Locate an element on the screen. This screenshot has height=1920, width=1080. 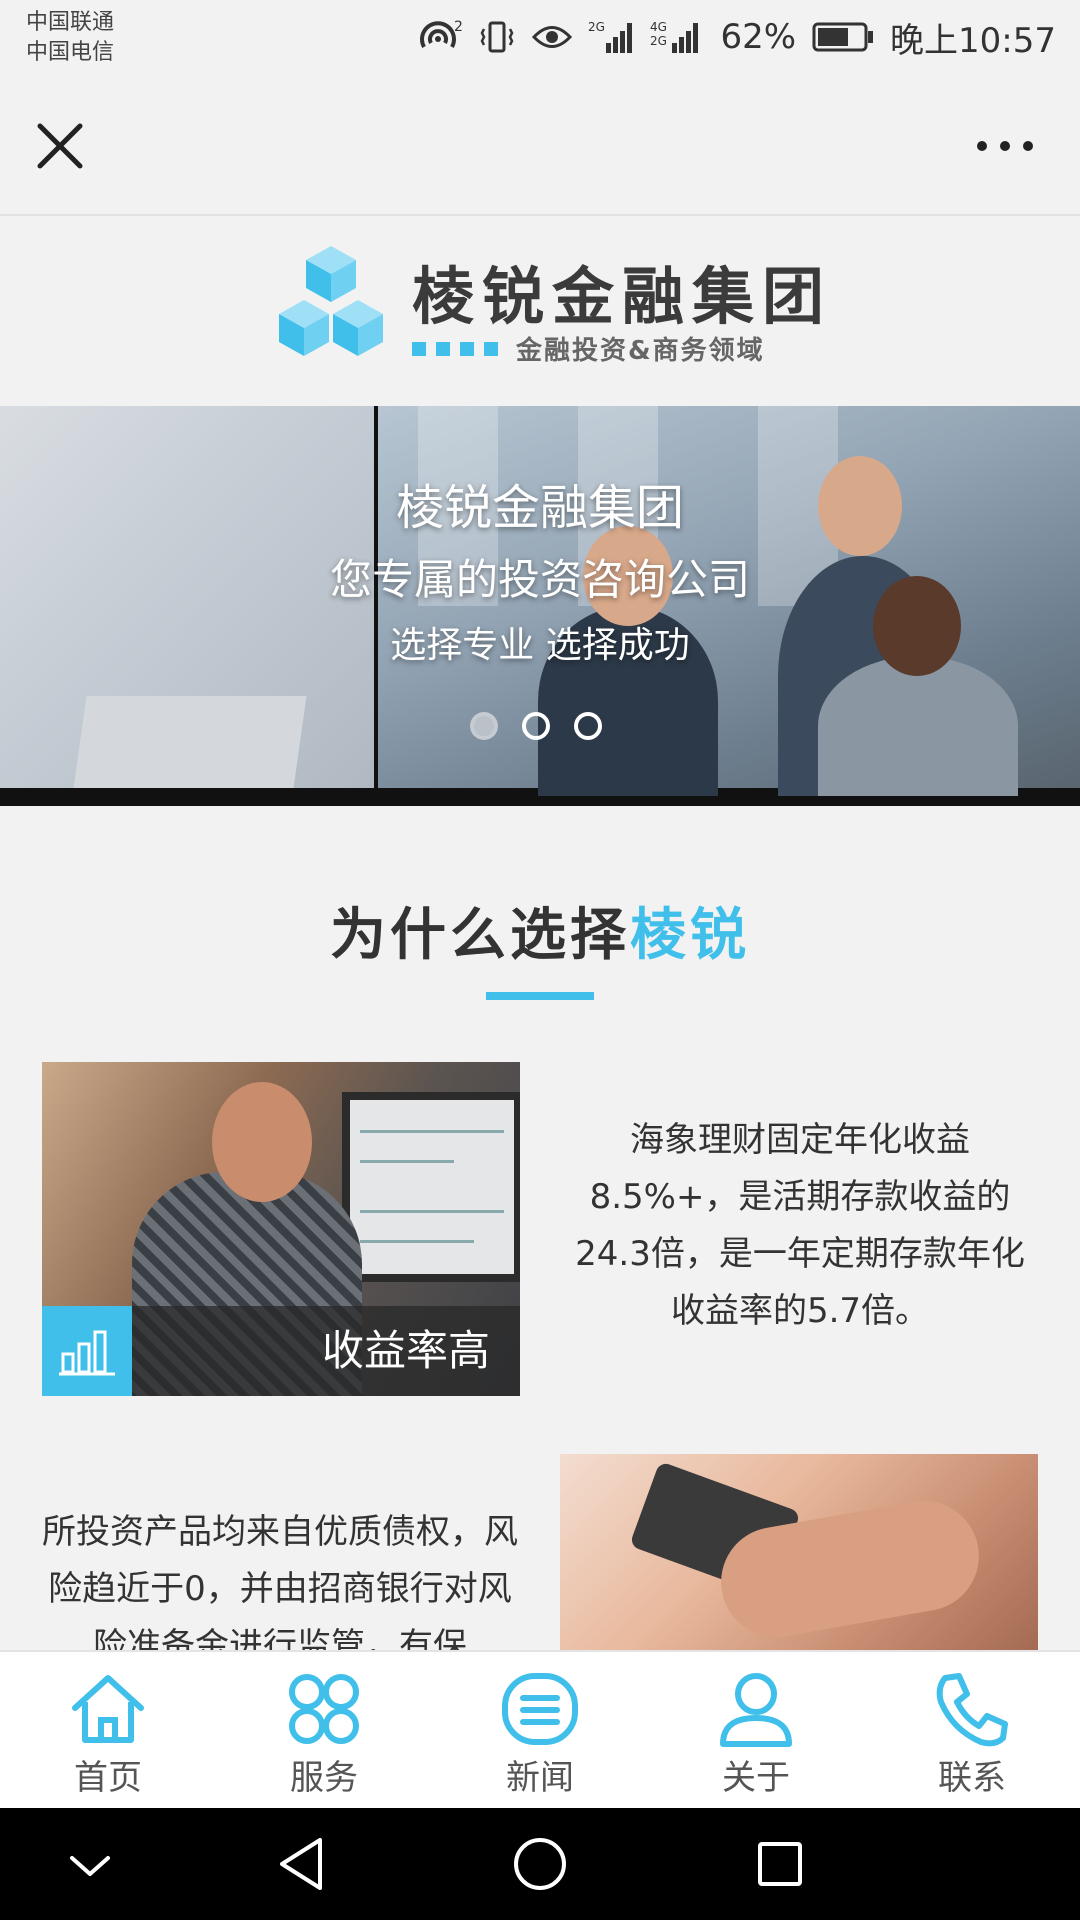
logo-title: 棱锐金融集团 is located at coordinates (622, 296).